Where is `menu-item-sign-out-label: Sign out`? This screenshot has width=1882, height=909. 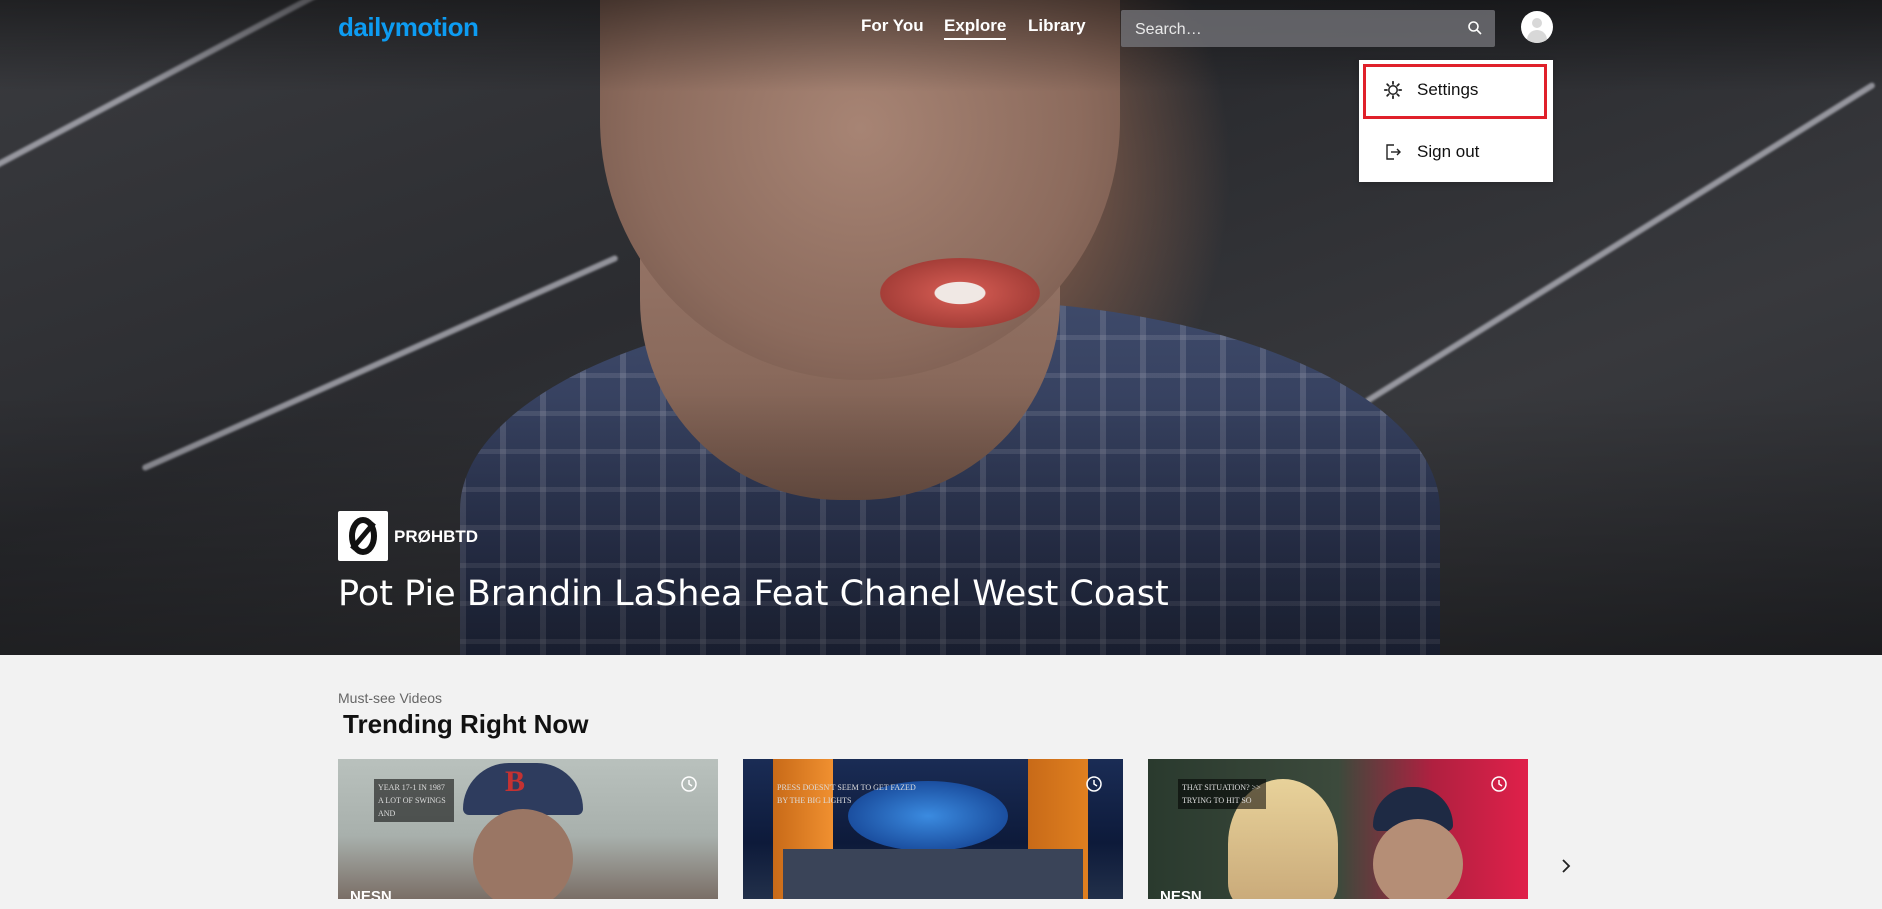 menu-item-sign-out-label: Sign out is located at coordinates (1448, 151).